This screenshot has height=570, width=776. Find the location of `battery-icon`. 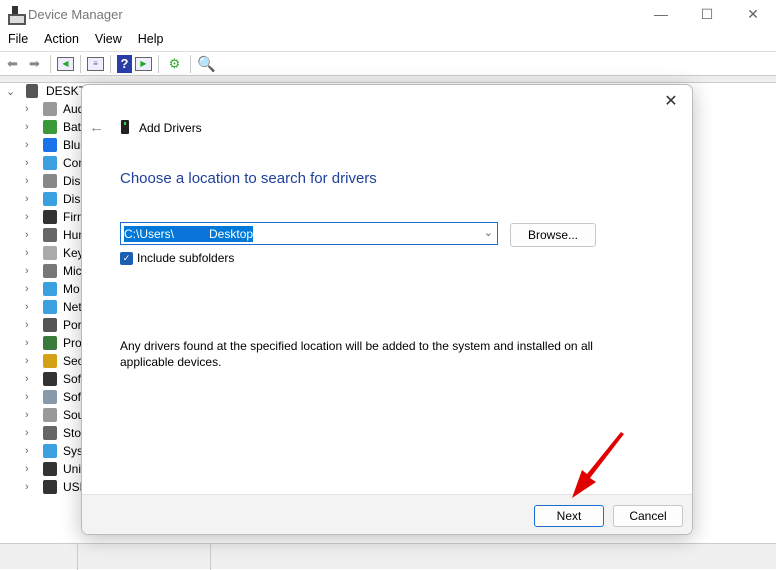

battery-icon is located at coordinates (50, 127).